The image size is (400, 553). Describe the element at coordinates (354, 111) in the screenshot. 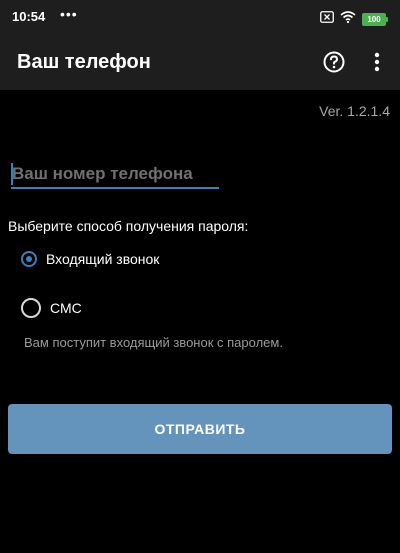

I see `version-label: Ver. 1.2.1.4` at that location.